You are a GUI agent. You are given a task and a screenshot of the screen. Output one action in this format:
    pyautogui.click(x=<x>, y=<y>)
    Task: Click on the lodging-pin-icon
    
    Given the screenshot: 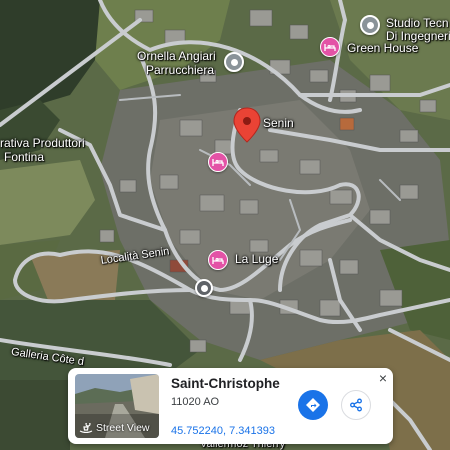 What is the action you would take?
    pyautogui.click(x=218, y=162)
    